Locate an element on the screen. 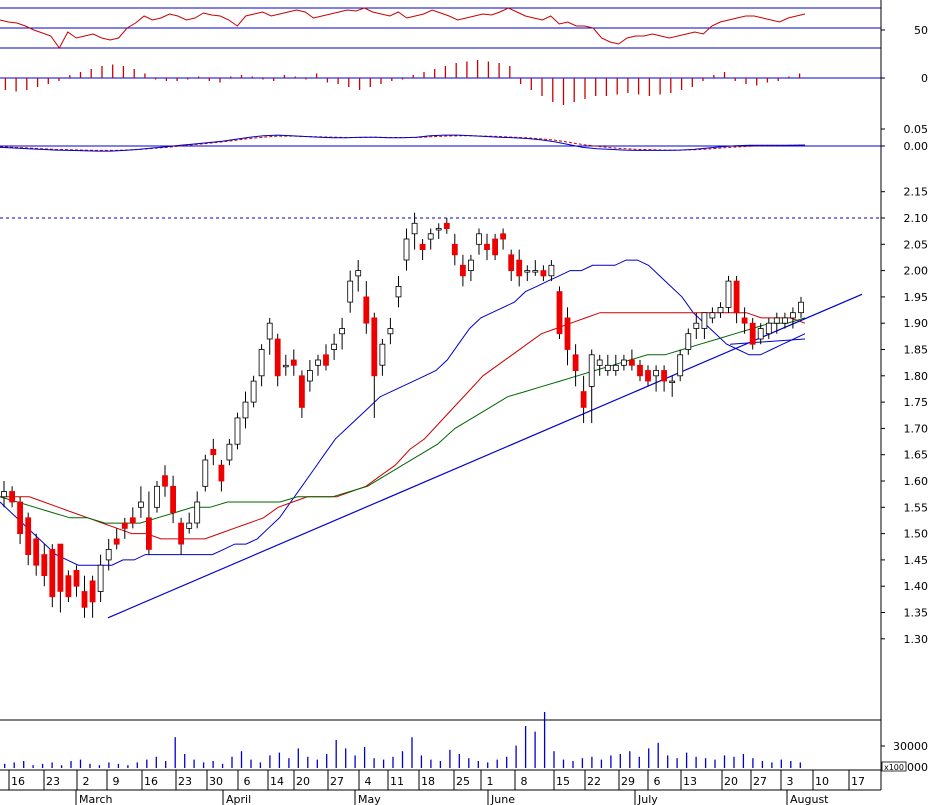 The height and width of the screenshot is (805, 932). price-tick-label: 1.85 is located at coordinates (916, 350).